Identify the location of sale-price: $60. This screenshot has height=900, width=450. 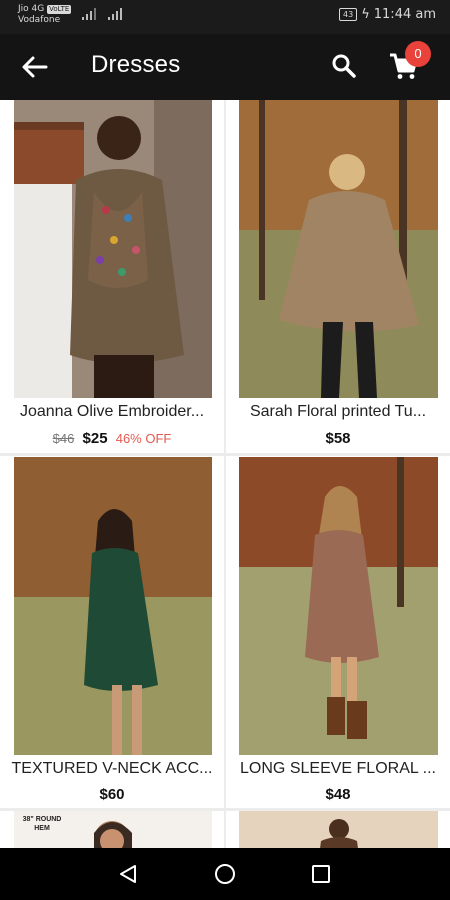
(112, 794).